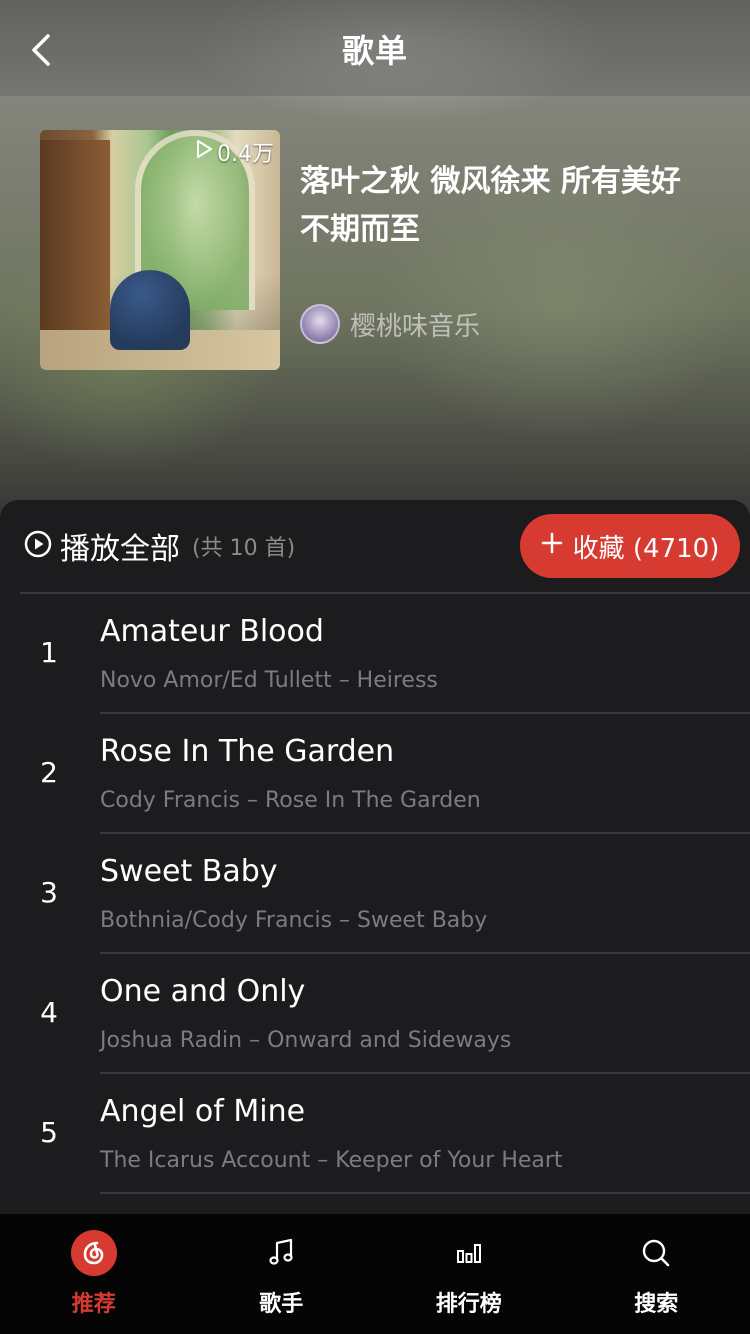 The image size is (750, 1334). I want to click on play-count-value: 0.4万, so click(245, 154).